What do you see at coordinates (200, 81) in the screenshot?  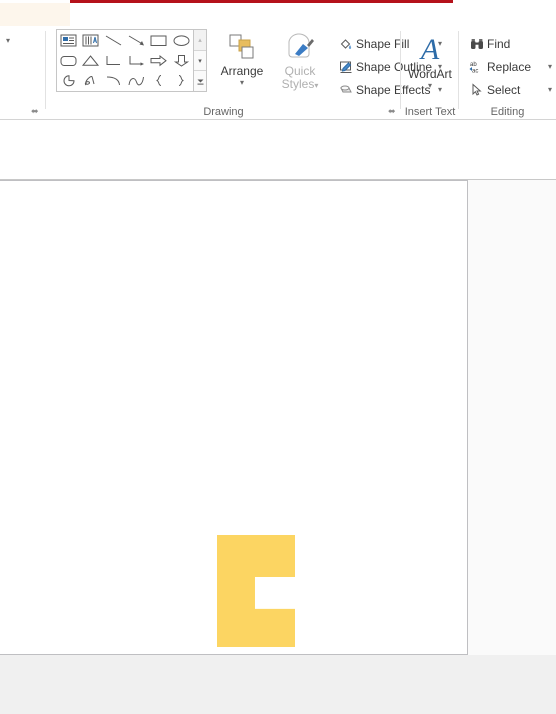 I see `shape-gallery-more-icon` at bounding box center [200, 81].